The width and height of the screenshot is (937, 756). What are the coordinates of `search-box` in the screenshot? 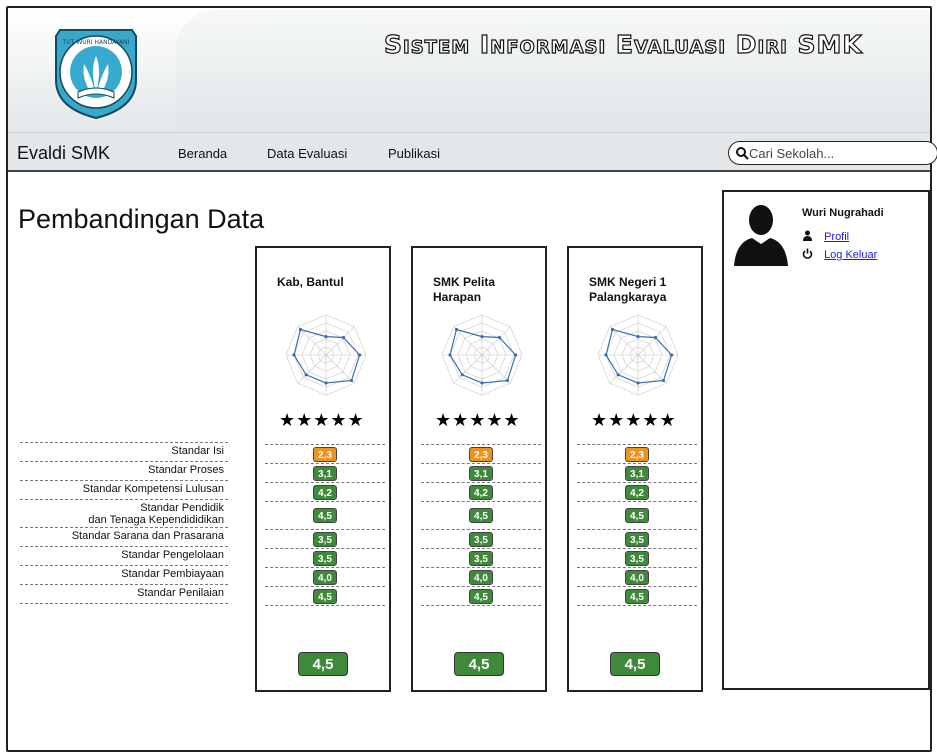 It's located at (832, 153).